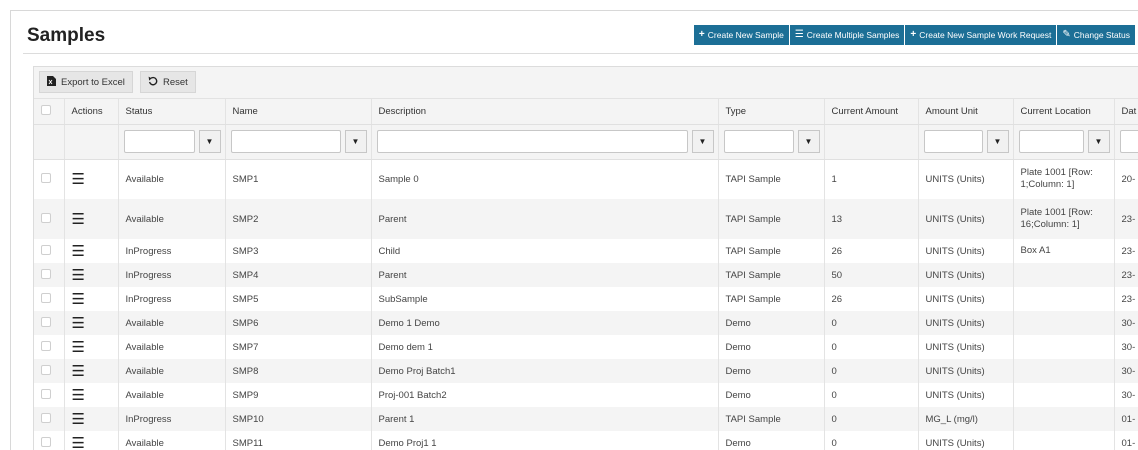  I want to click on undo-icon, so click(153, 82).